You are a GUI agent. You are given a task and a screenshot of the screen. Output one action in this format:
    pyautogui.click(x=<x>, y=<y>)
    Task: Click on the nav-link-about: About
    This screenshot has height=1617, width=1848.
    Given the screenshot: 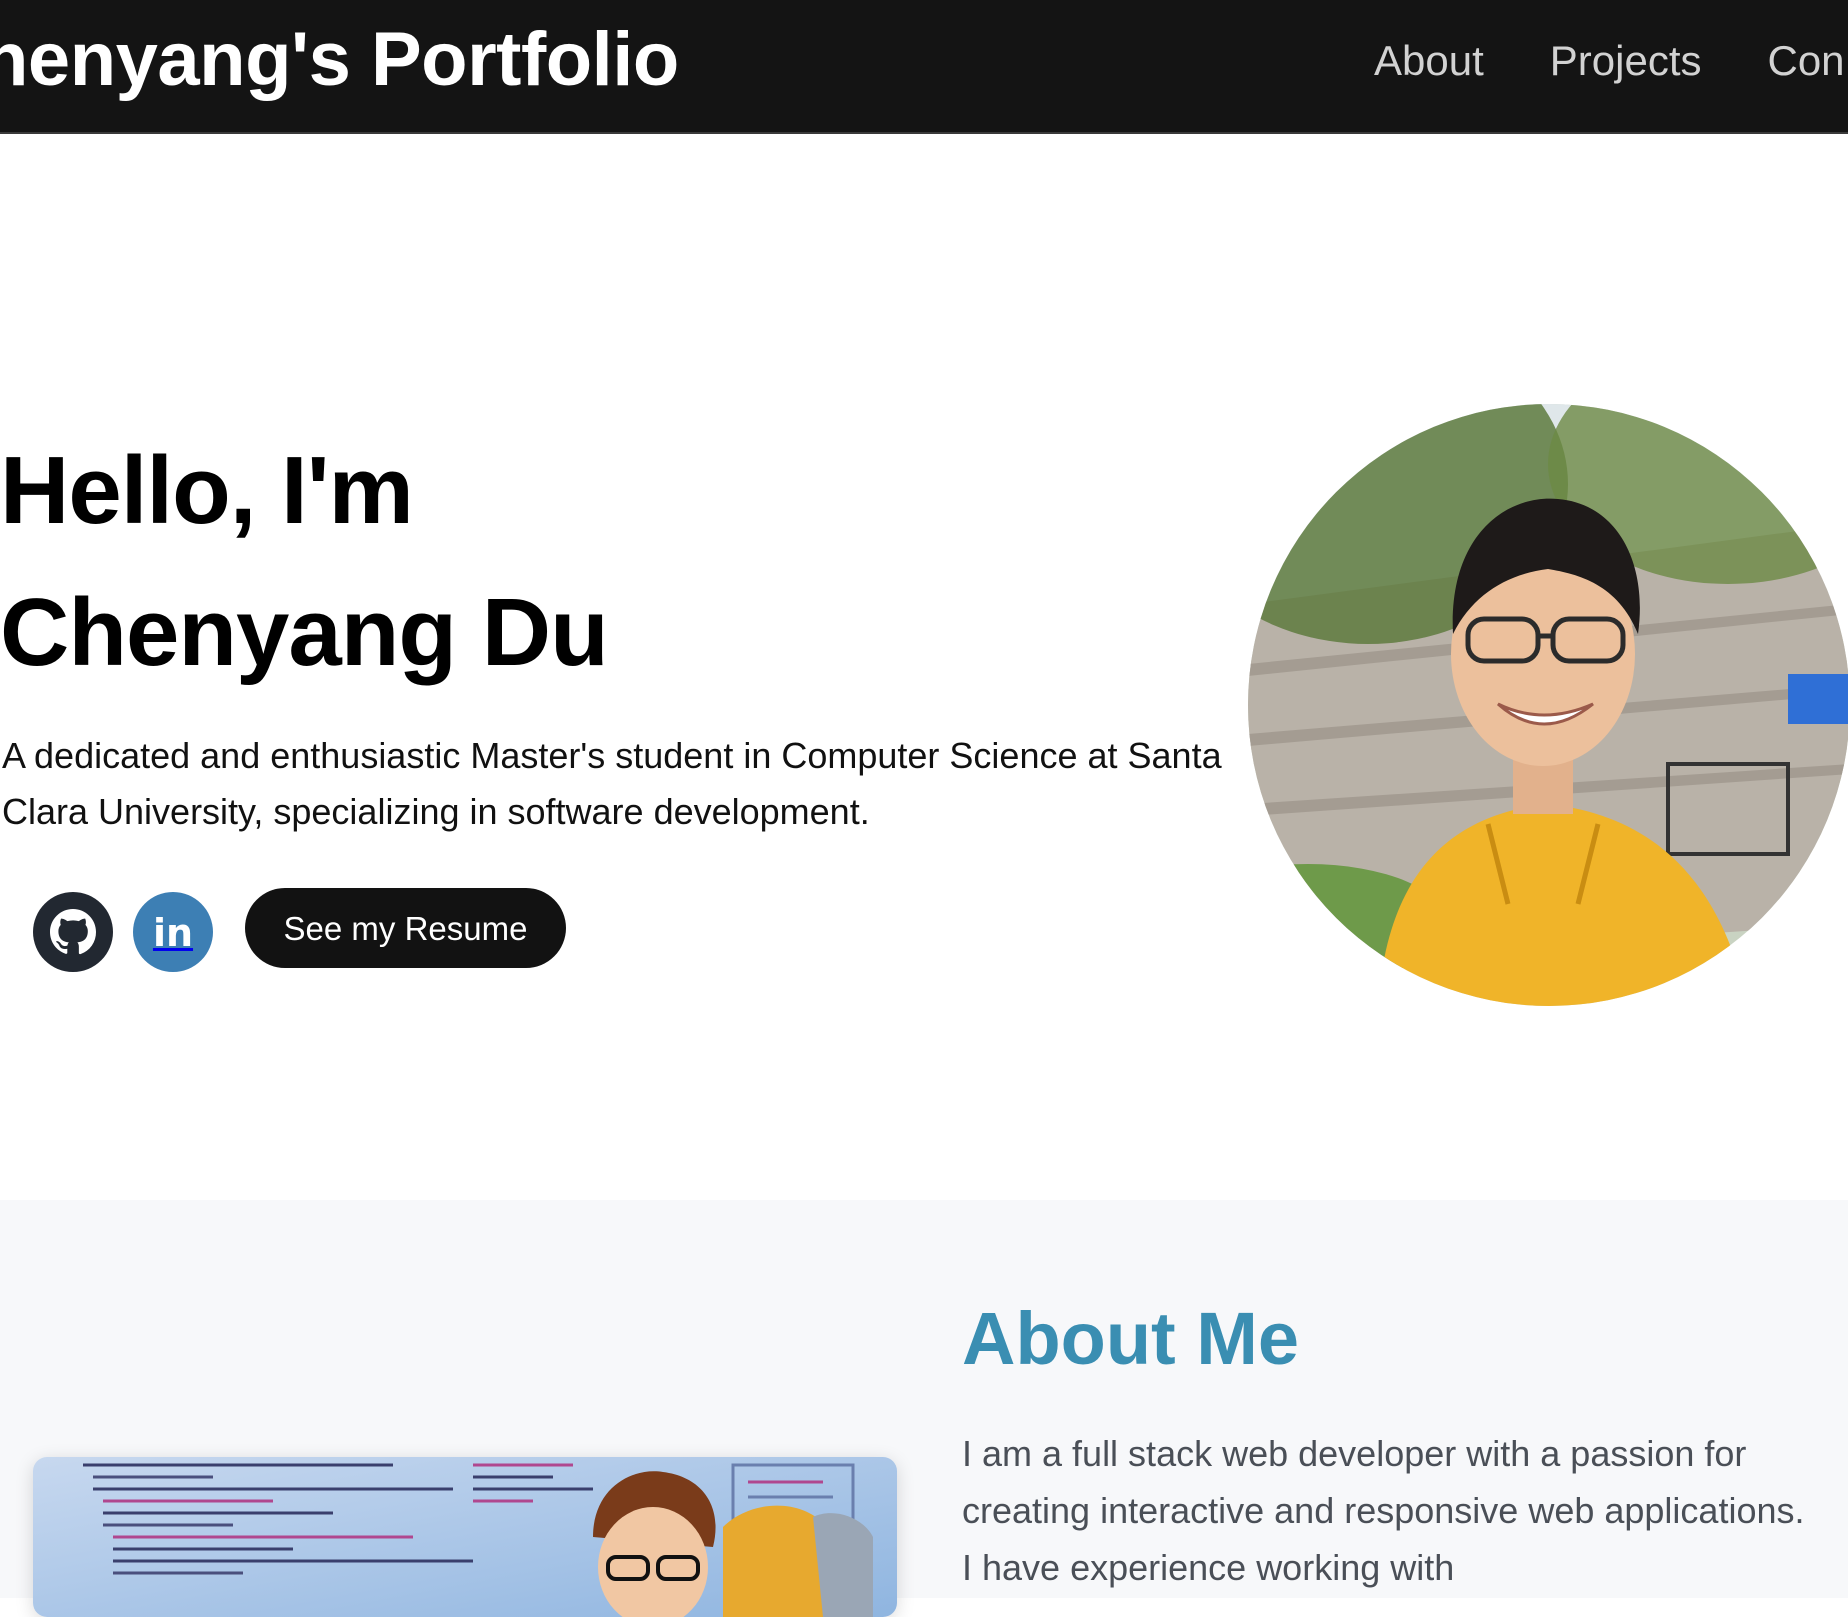 What is the action you would take?
    pyautogui.click(x=1429, y=61)
    